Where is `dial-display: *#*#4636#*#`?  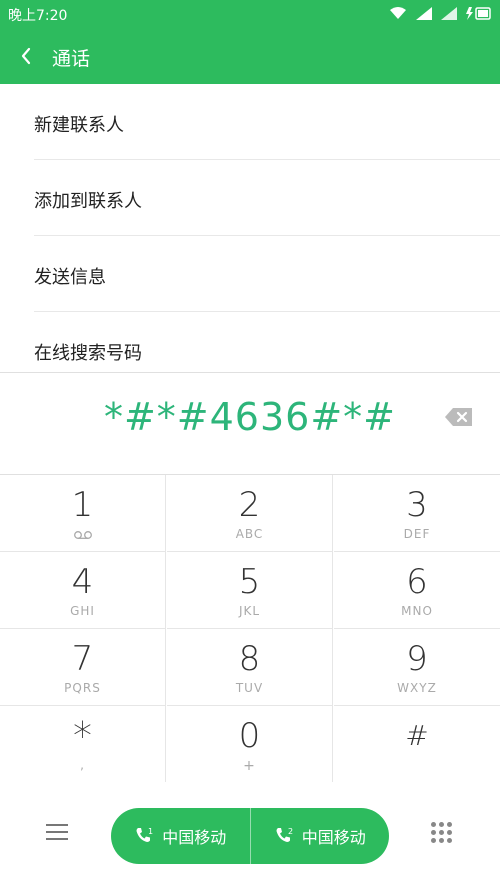
dial-display: *#*#4636#*# is located at coordinates (250, 423).